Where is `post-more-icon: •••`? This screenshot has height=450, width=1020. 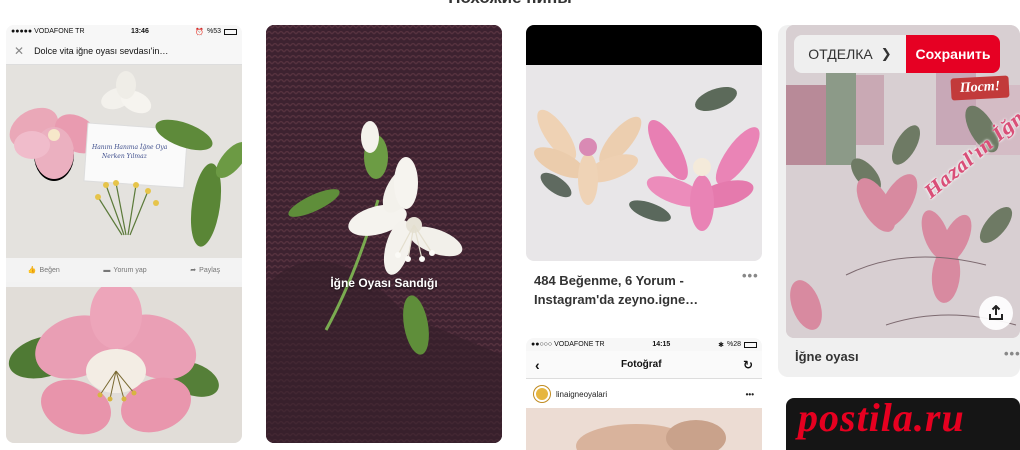
post-more-icon: ••• is located at coordinates (749, 394).